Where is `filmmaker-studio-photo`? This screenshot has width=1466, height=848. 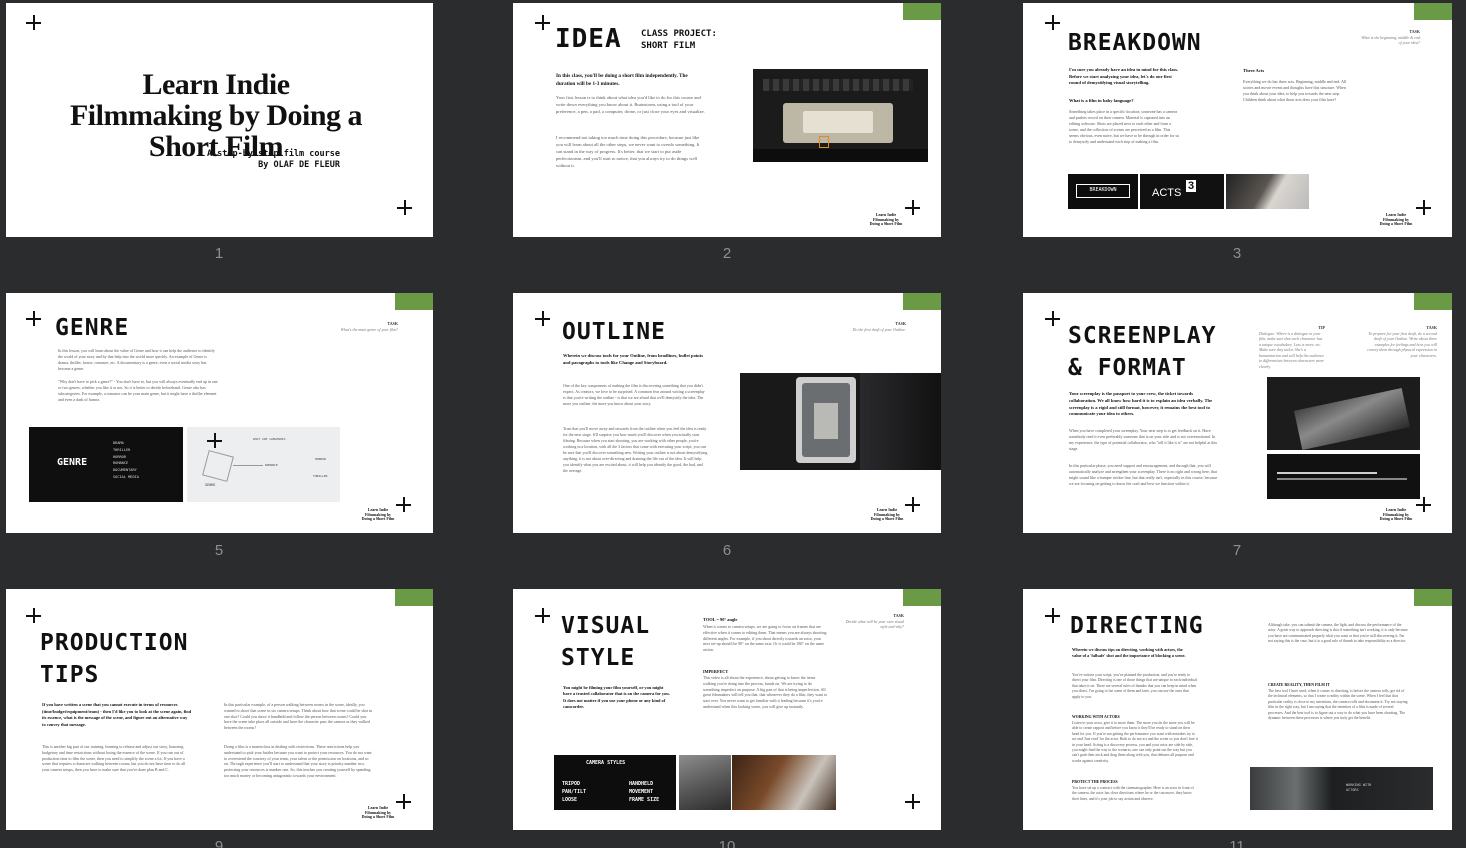
filmmaker-studio-photo is located at coordinates (840, 421).